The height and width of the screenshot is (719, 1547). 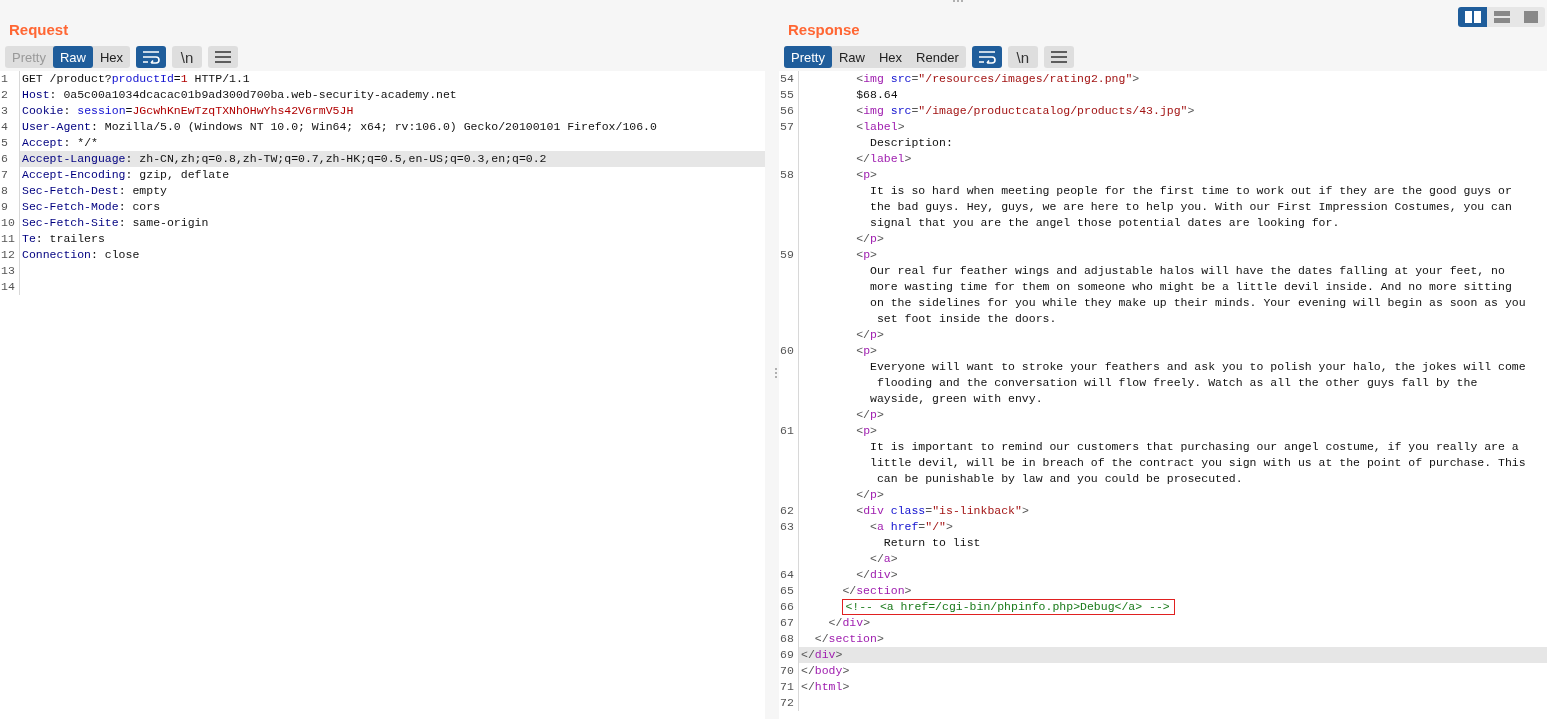 I want to click on line-number: 60, so click(x=789, y=351).